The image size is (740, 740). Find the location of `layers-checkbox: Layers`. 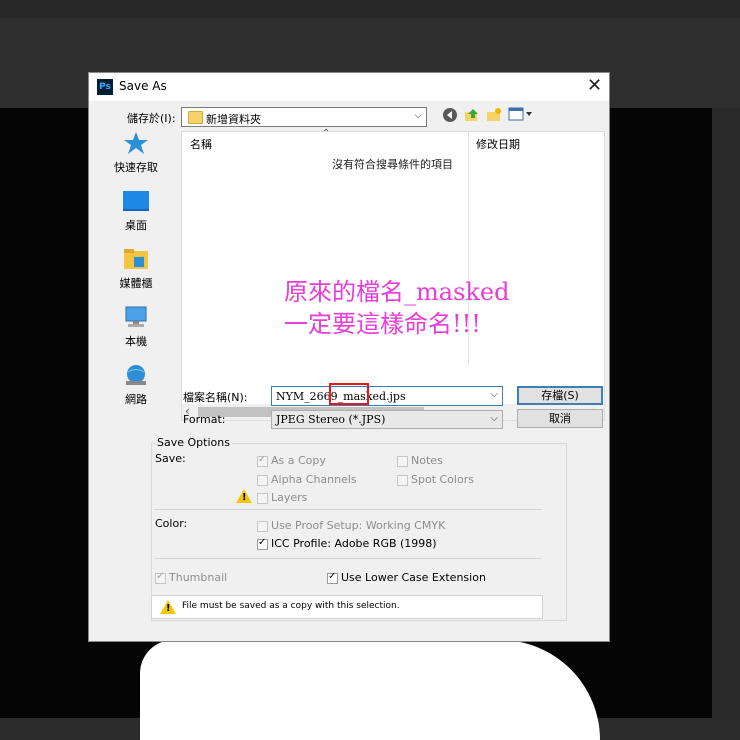

layers-checkbox: Layers is located at coordinates (282, 498).